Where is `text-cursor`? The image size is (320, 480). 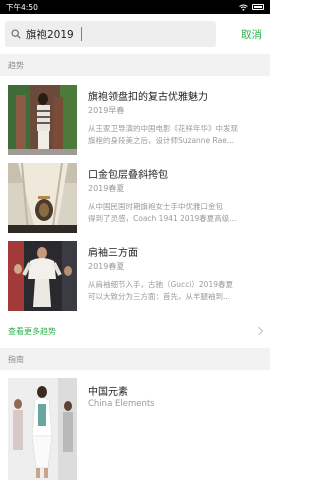
text-cursor is located at coordinates (81, 34).